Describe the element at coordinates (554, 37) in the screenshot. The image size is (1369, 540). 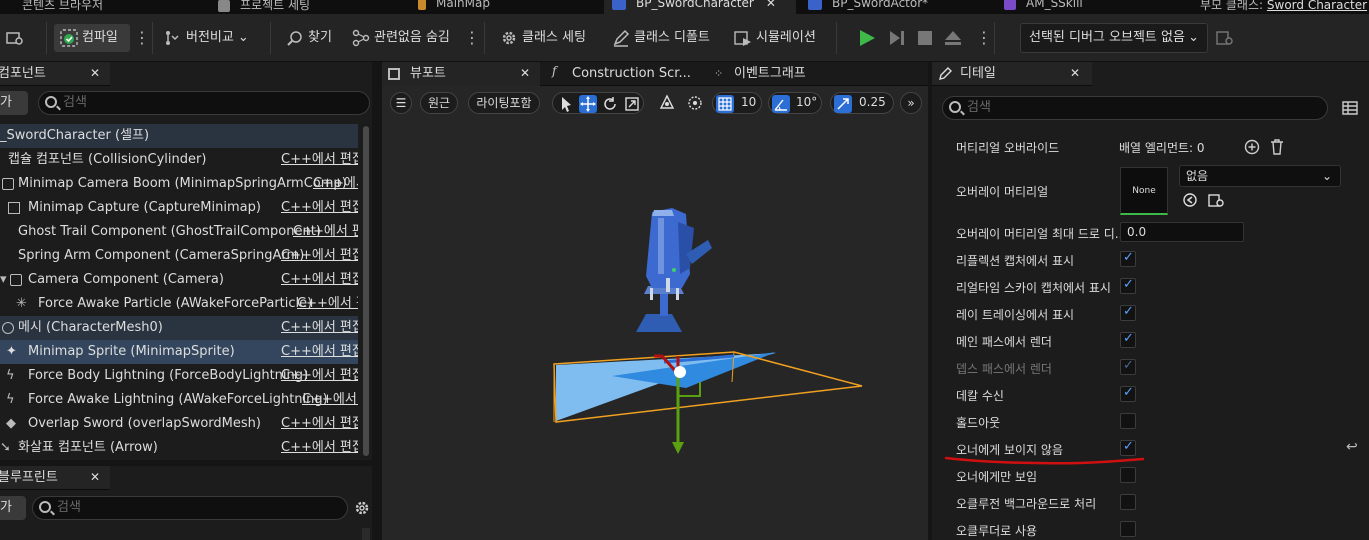
I see `class-settings-label: 클래스 세팅` at that location.